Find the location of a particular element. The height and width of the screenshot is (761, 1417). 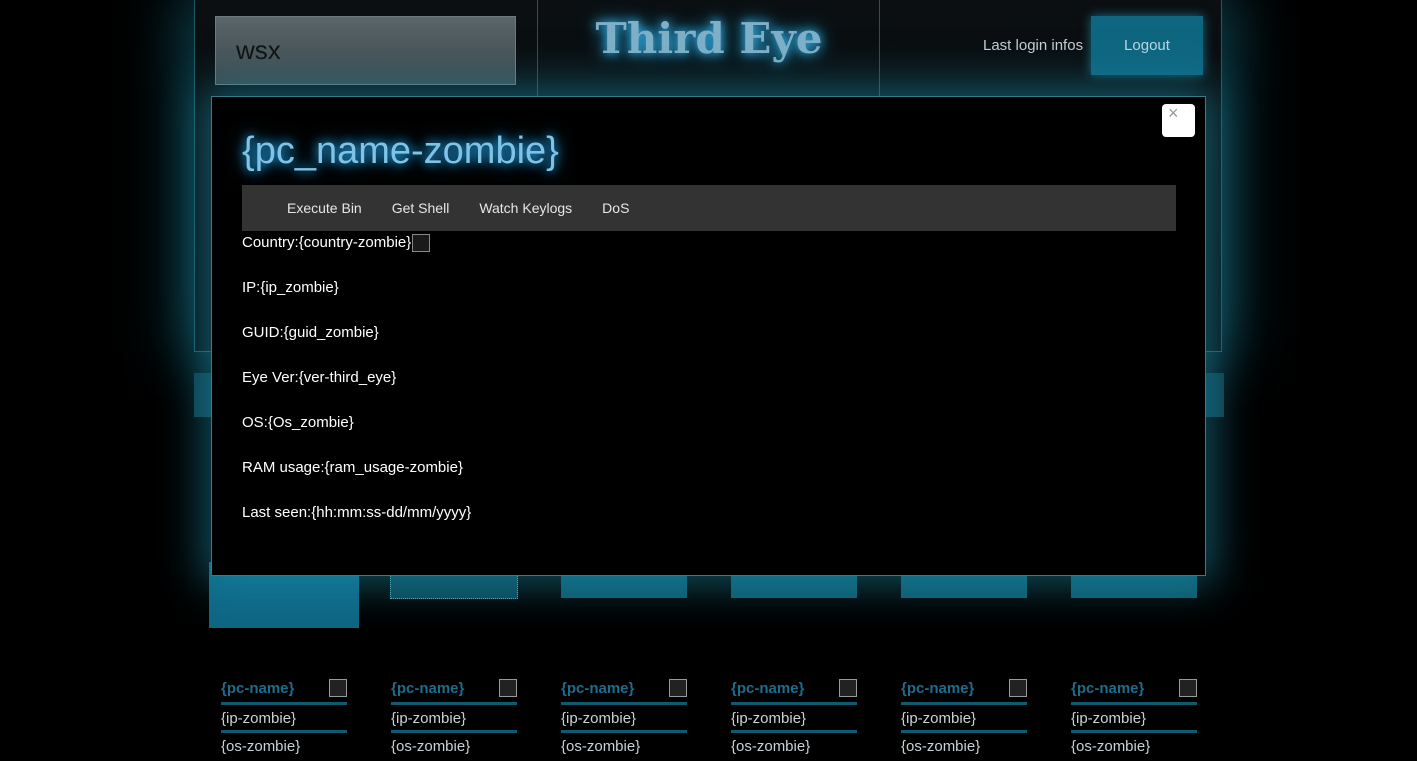

close-icon: × is located at coordinates (1173, 113).